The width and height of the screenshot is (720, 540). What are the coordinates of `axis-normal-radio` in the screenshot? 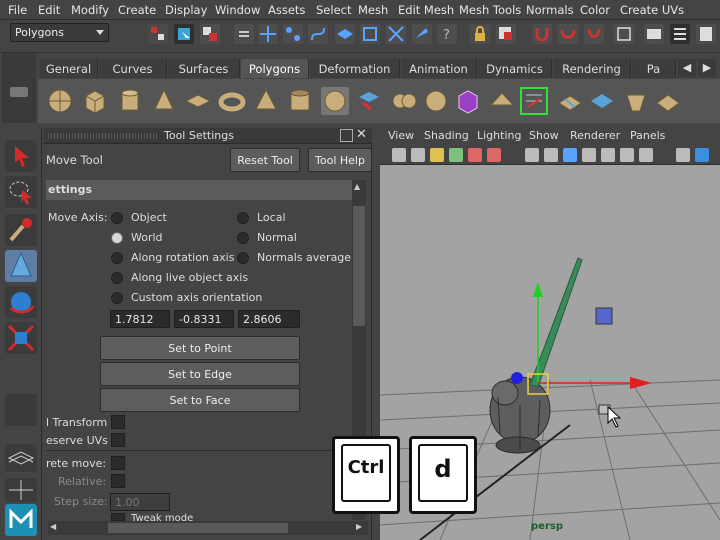 It's located at (243, 238).